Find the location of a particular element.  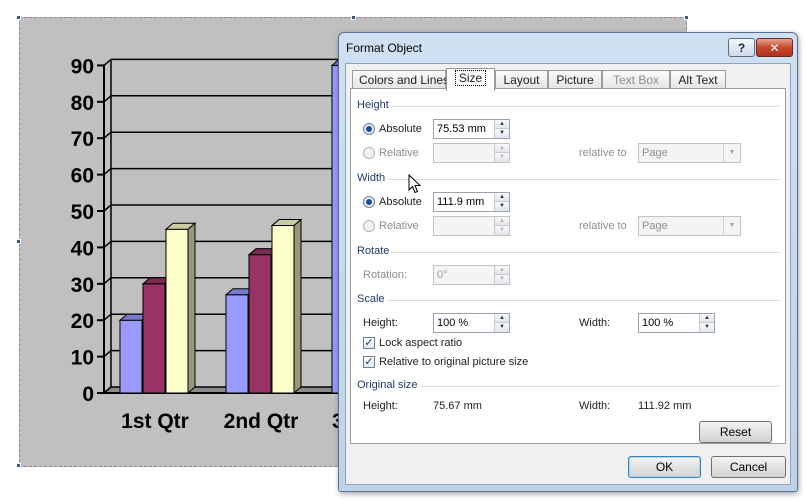

height-relative-spinner: ▲ ▼ is located at coordinates (471, 153).